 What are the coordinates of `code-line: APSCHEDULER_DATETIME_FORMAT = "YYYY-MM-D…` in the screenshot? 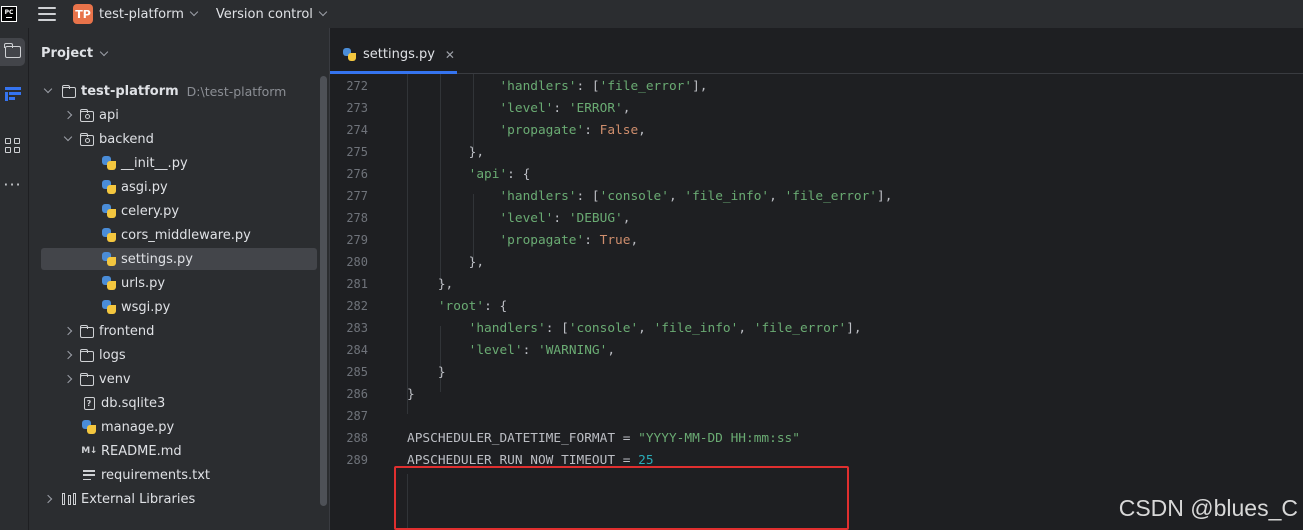 It's located at (603, 438).